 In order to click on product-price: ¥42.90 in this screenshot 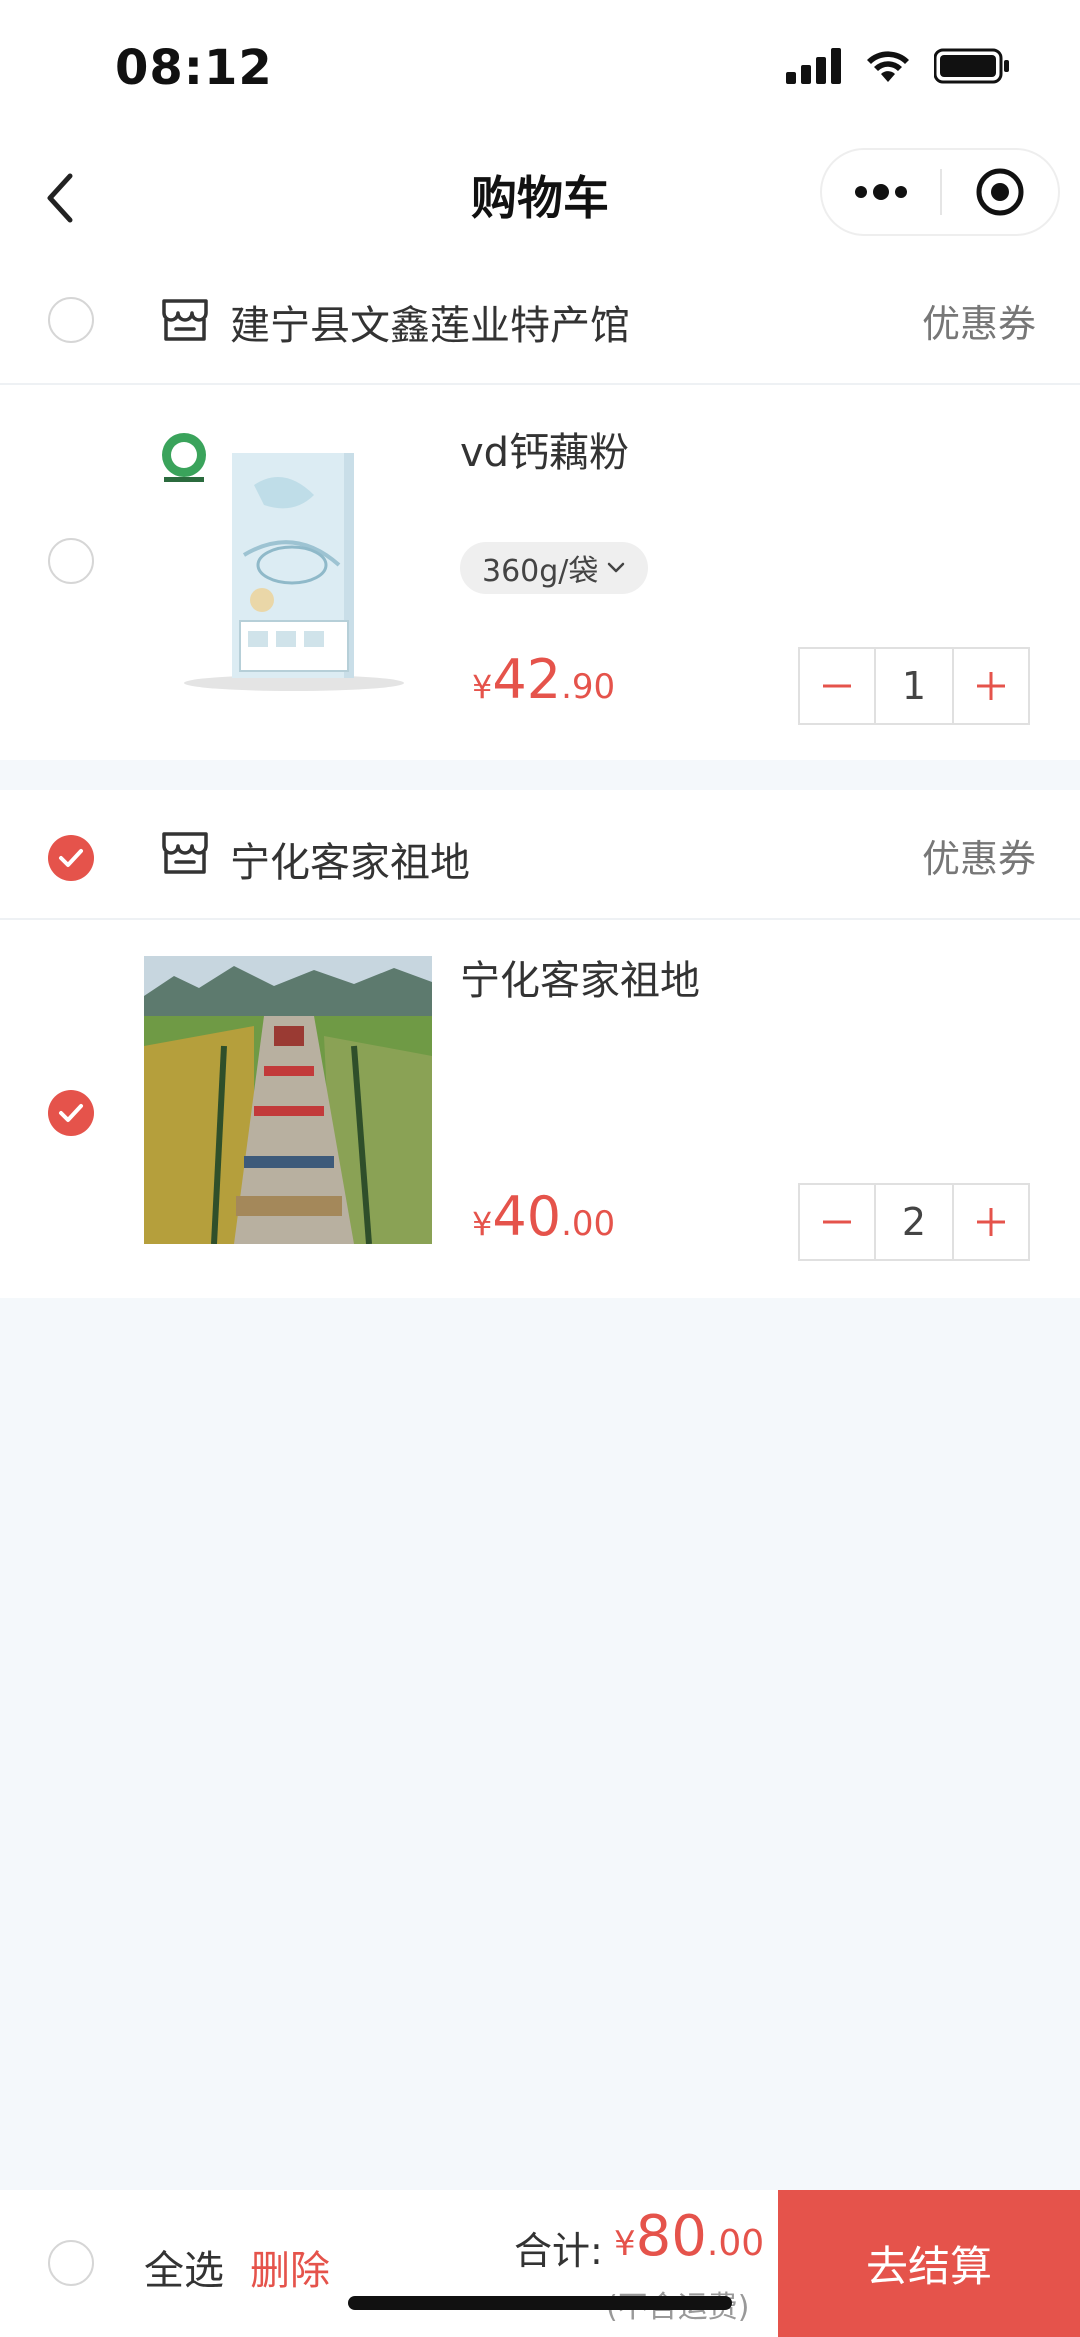, I will do `click(543, 679)`.